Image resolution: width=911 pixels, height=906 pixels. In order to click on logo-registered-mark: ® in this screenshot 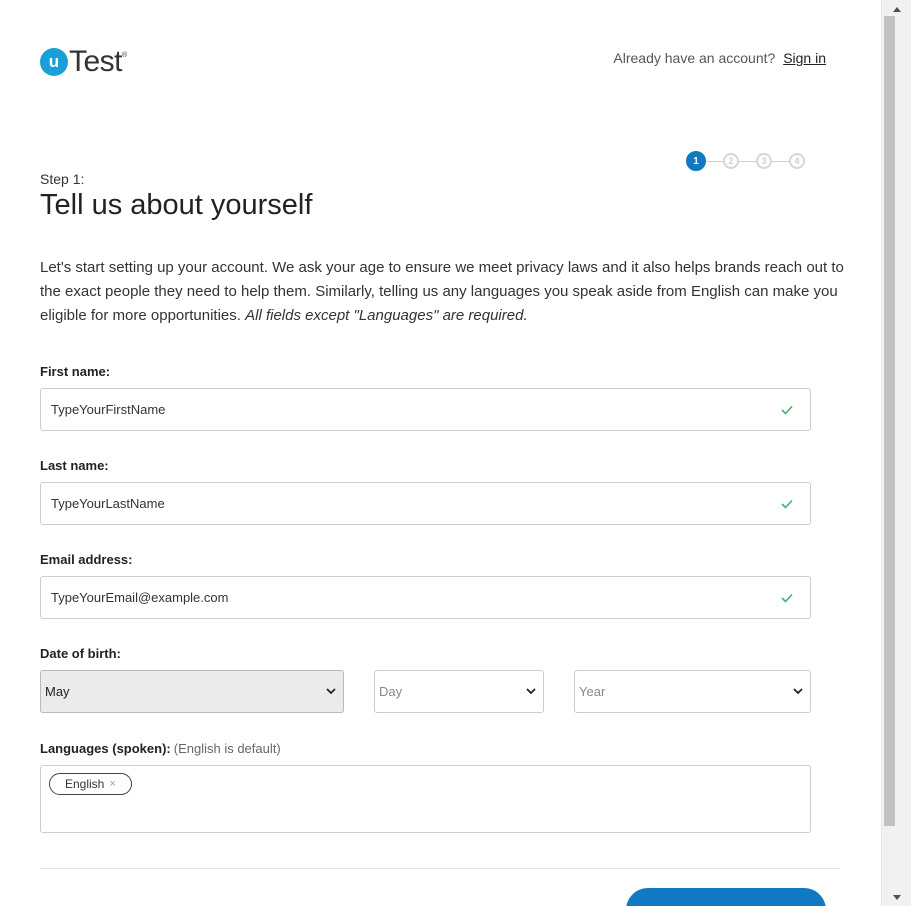, I will do `click(125, 55)`.